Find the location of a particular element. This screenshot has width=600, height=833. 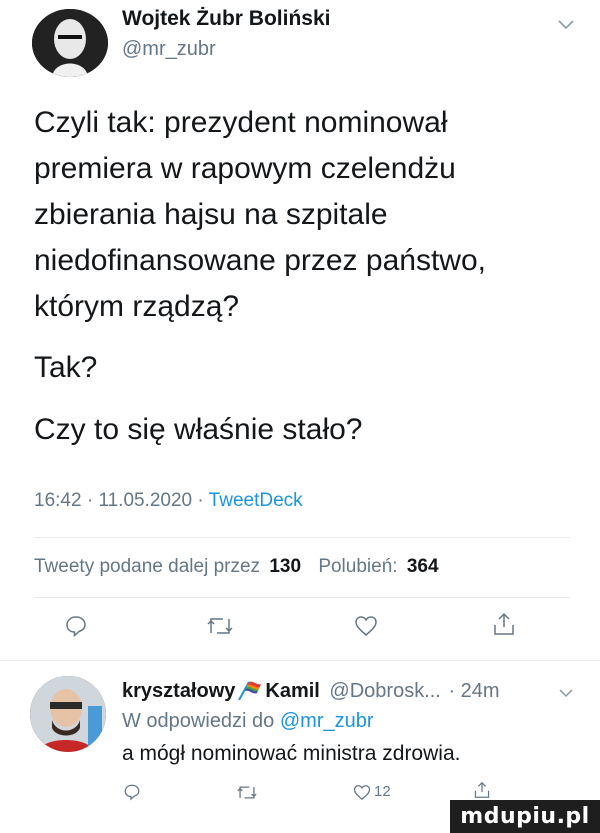

tweet-text-line: Tak? is located at coordinates (66, 367).